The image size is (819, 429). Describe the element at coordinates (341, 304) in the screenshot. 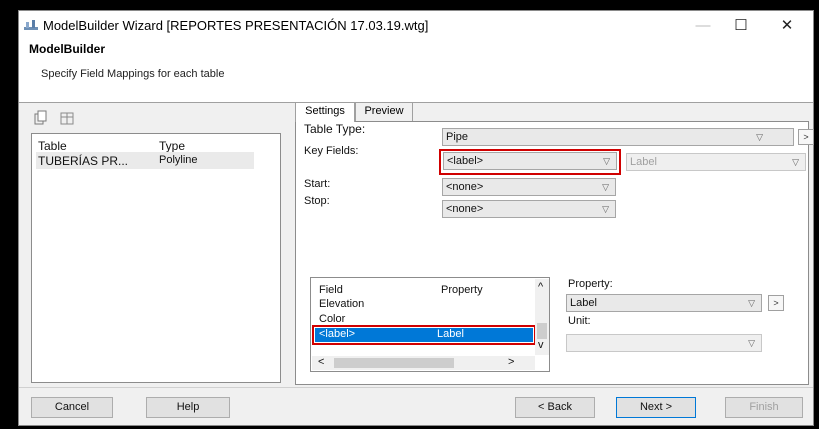

I see `list-item: Elevation` at that location.